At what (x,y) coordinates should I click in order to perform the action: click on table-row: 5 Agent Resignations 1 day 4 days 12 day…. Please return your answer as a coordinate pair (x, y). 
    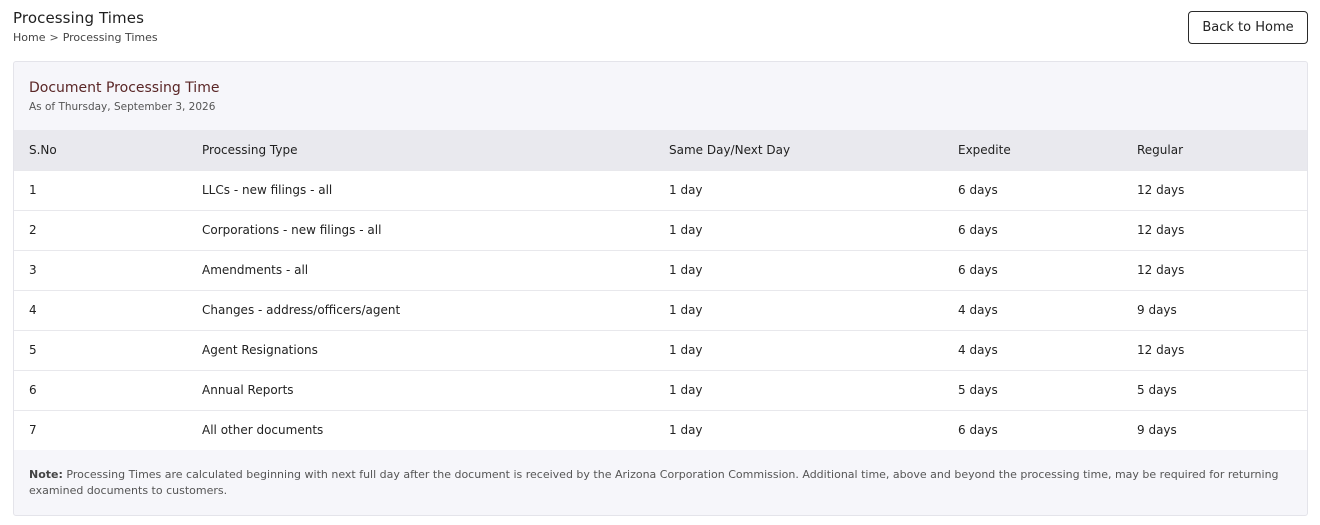
    Looking at the image, I should click on (660, 350).